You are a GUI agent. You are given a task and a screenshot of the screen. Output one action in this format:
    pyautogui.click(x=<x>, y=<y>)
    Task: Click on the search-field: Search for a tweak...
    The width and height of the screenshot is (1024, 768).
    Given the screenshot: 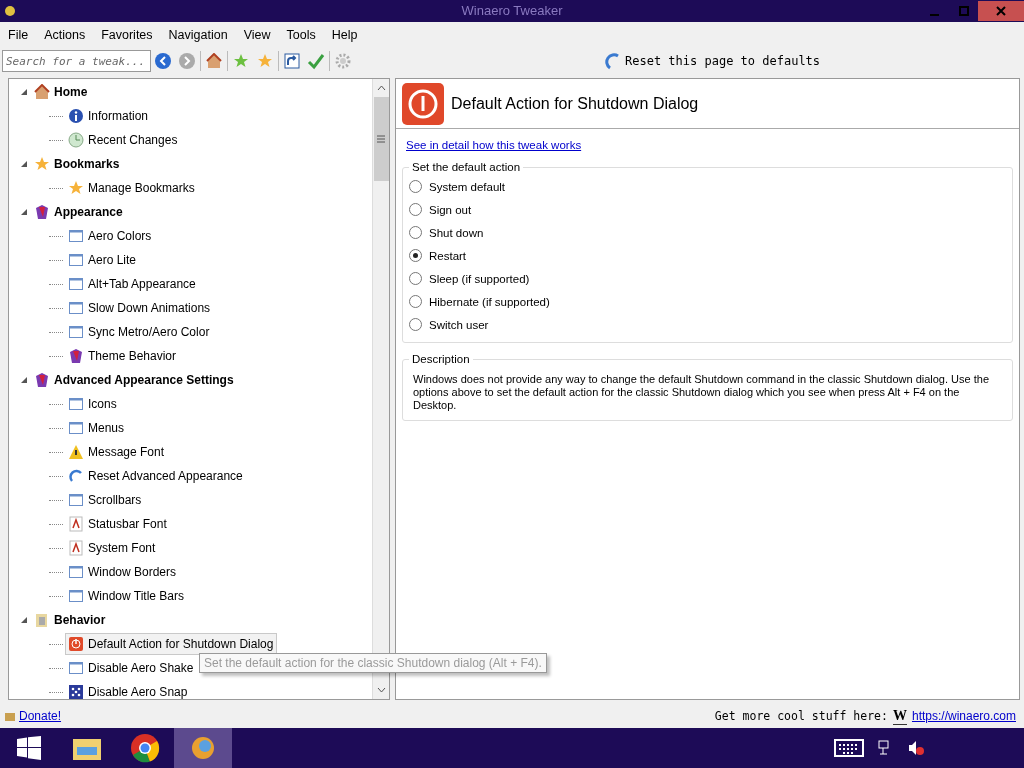 What is the action you would take?
    pyautogui.click(x=76, y=61)
    